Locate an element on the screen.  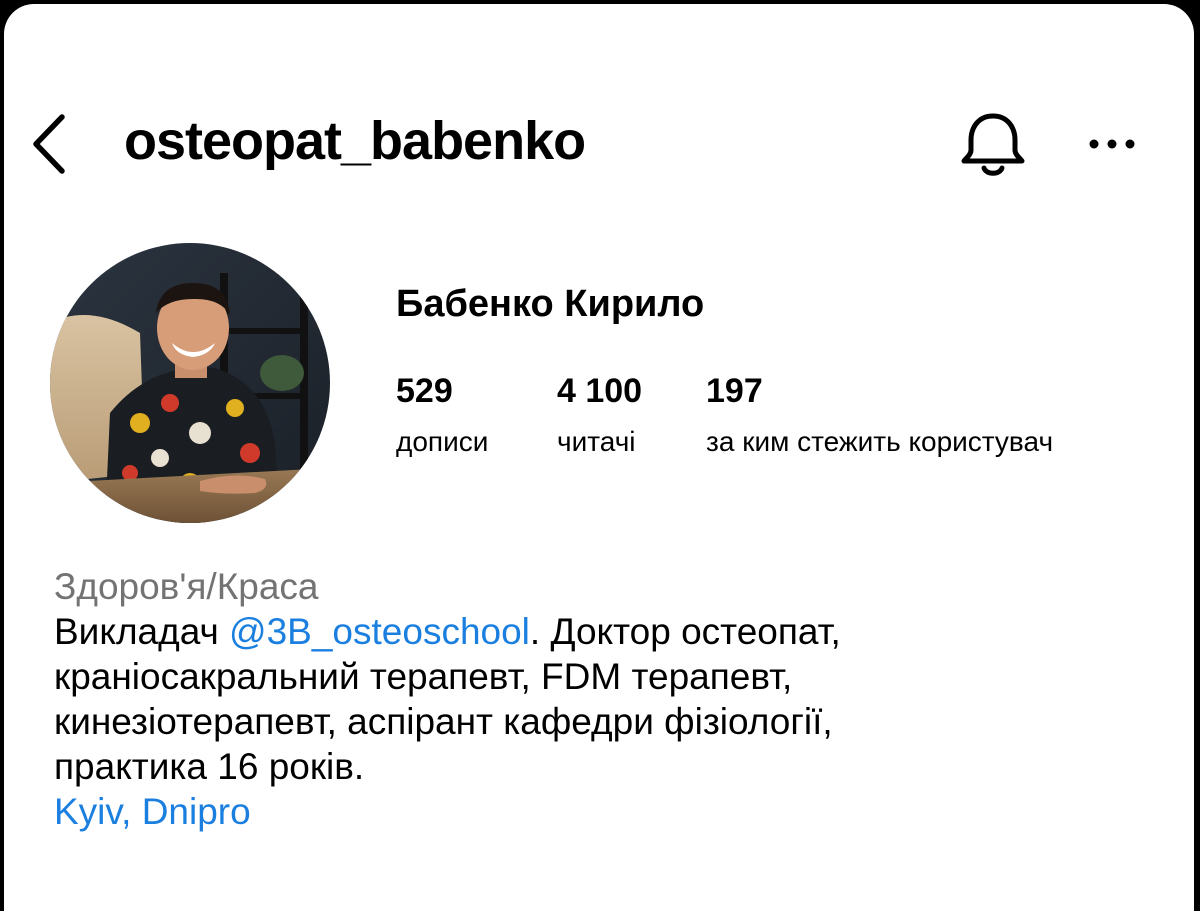
posts-label: дописи is located at coordinates (442, 441).